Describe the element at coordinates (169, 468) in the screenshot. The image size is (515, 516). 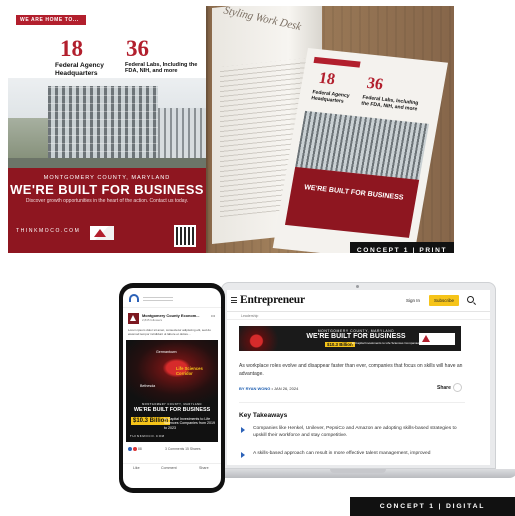
I see `comment-button: Comment` at that location.